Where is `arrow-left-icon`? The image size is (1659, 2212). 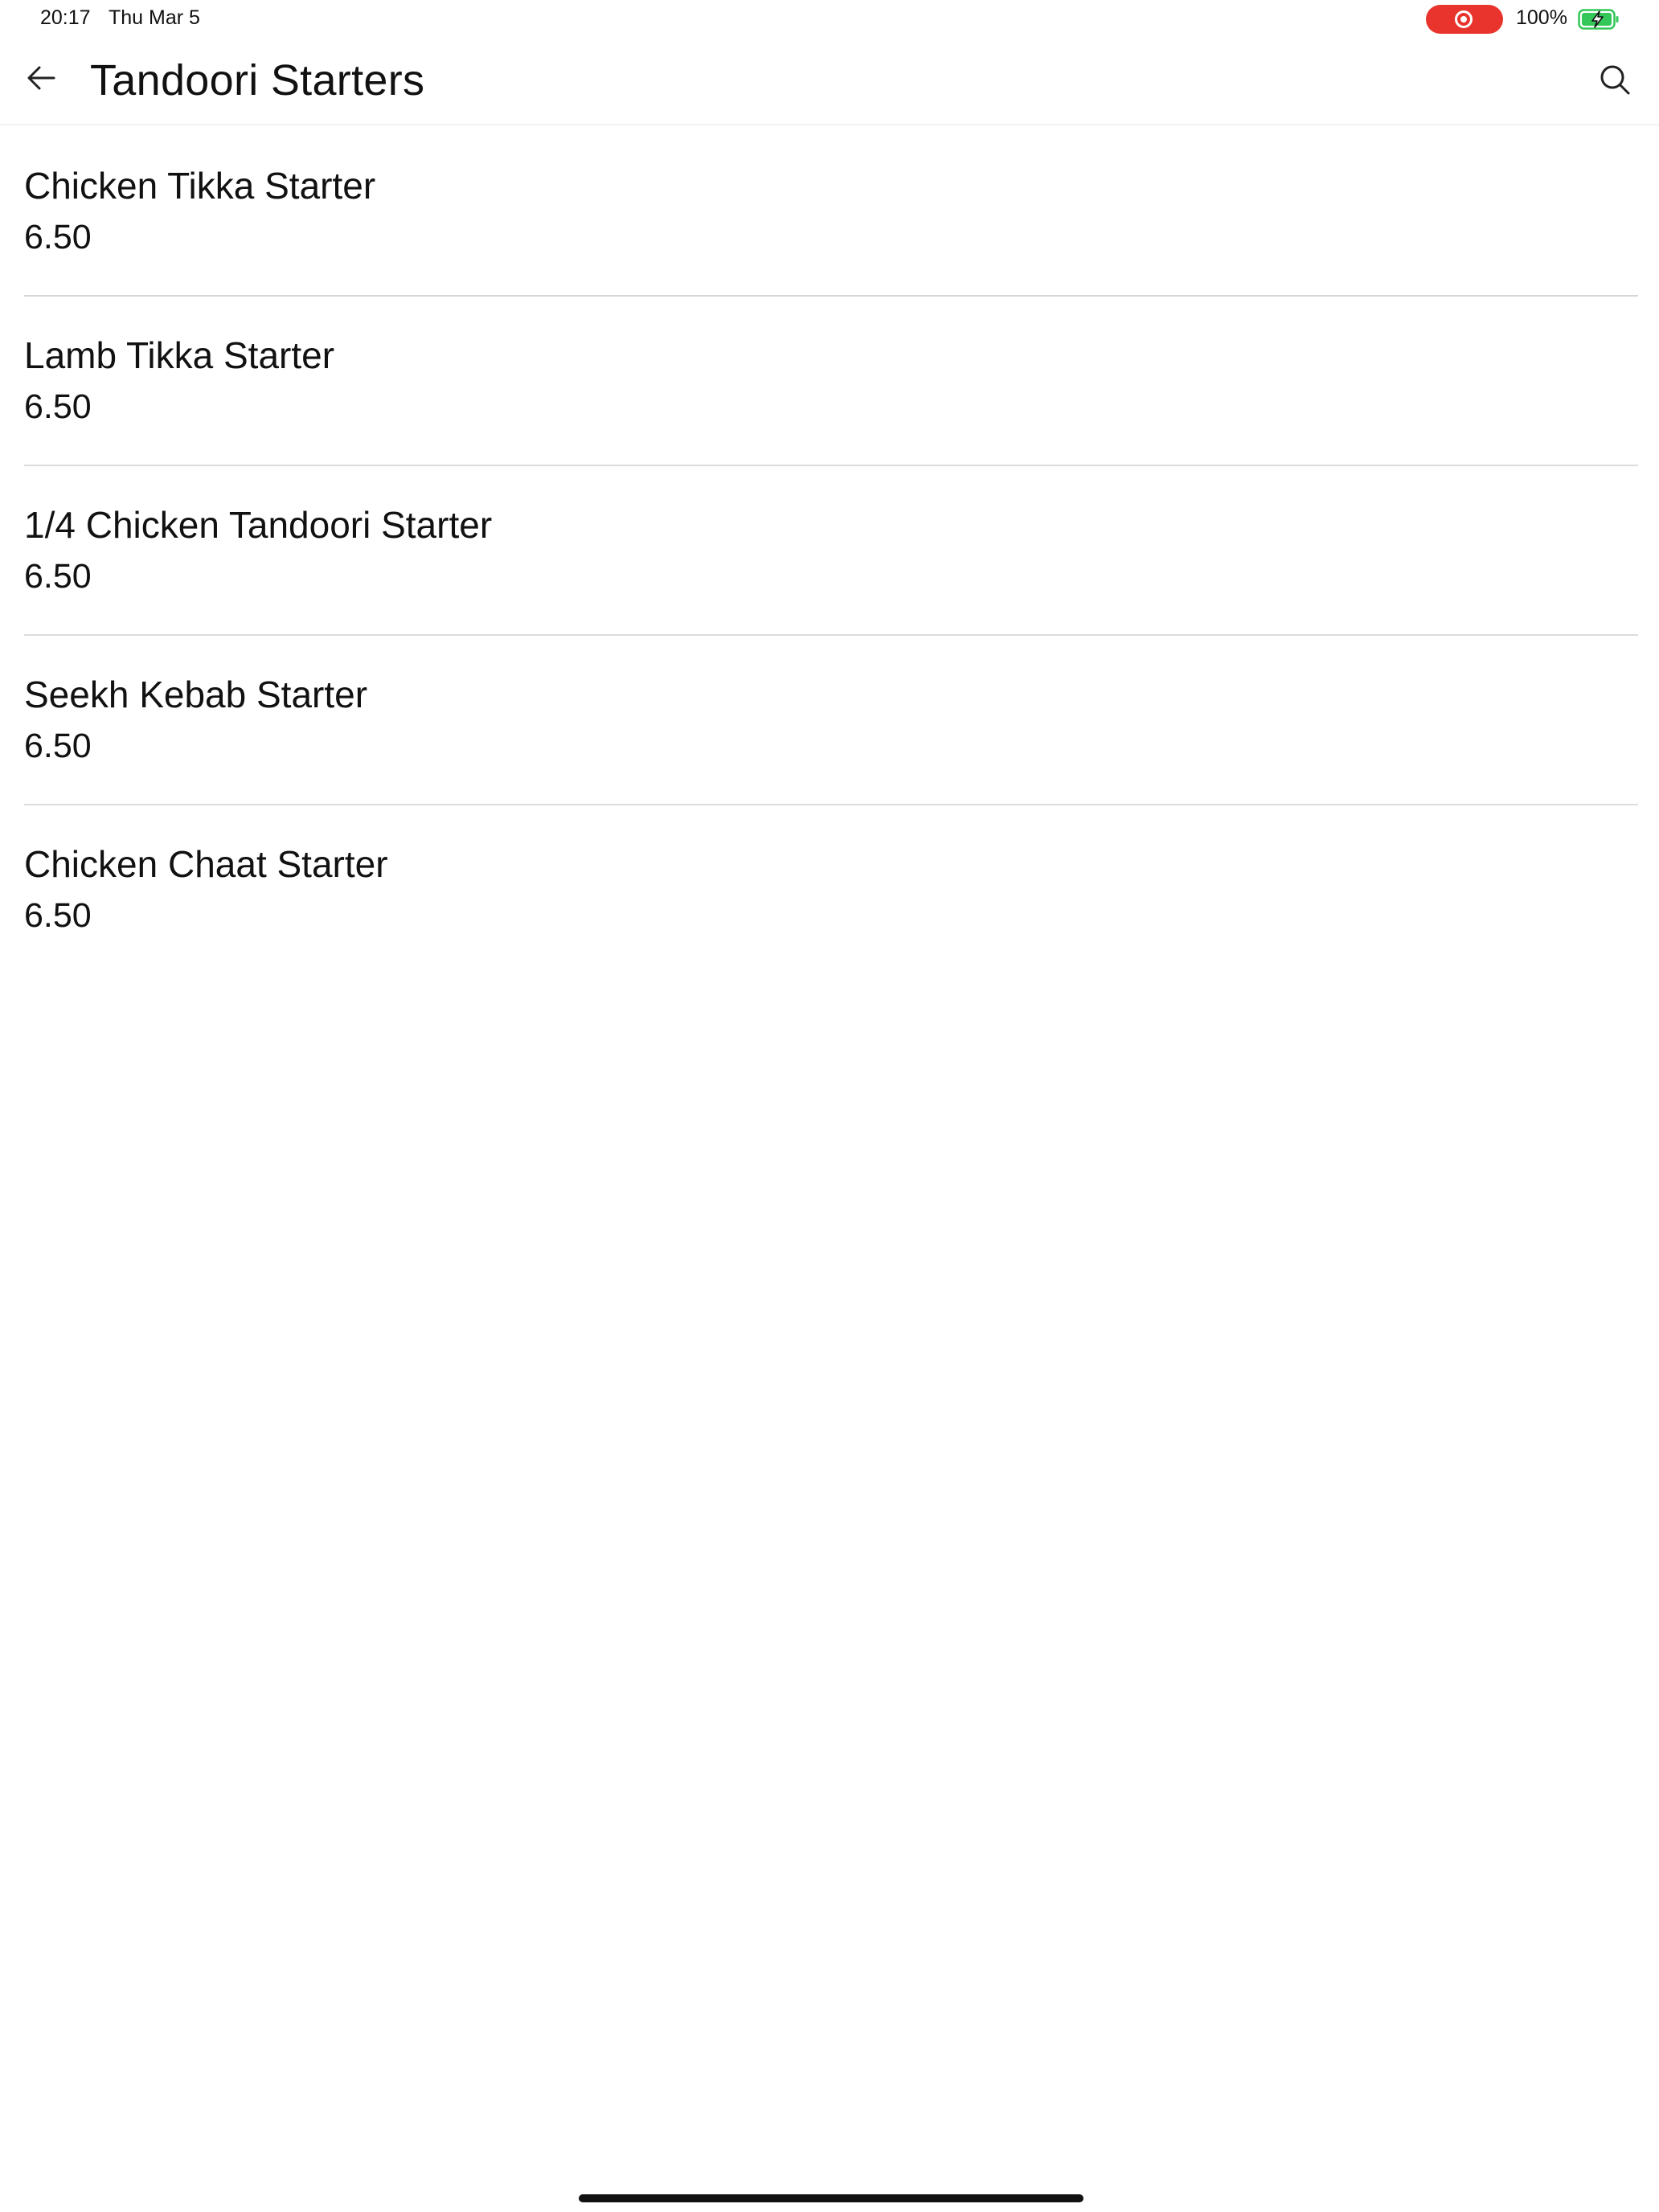
arrow-left-icon is located at coordinates (41, 78).